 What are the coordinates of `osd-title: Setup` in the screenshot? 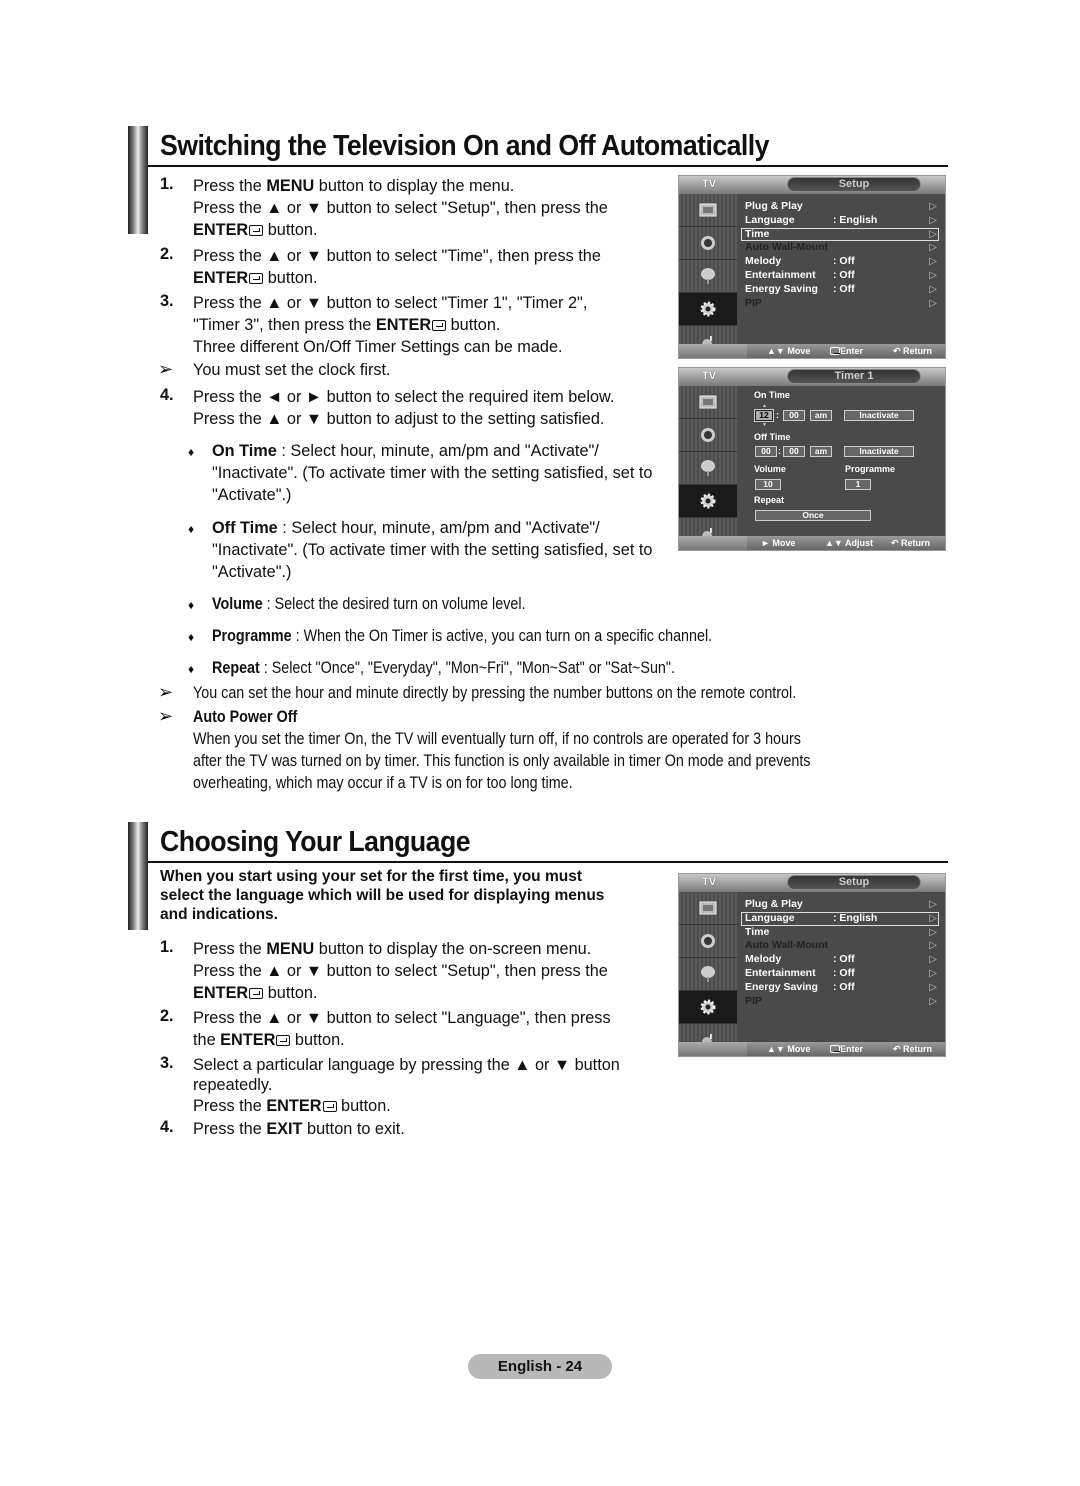 It's located at (854, 184).